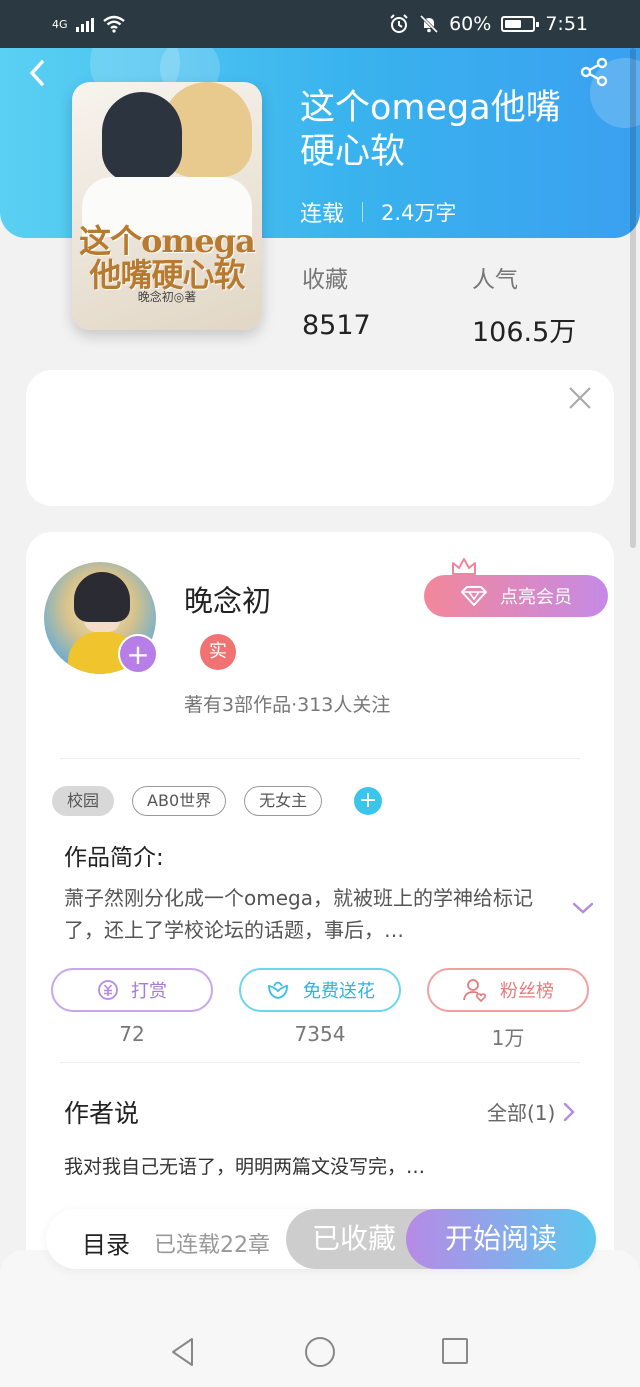  What do you see at coordinates (183, 1352) in the screenshot?
I see `nav-back-icon` at bounding box center [183, 1352].